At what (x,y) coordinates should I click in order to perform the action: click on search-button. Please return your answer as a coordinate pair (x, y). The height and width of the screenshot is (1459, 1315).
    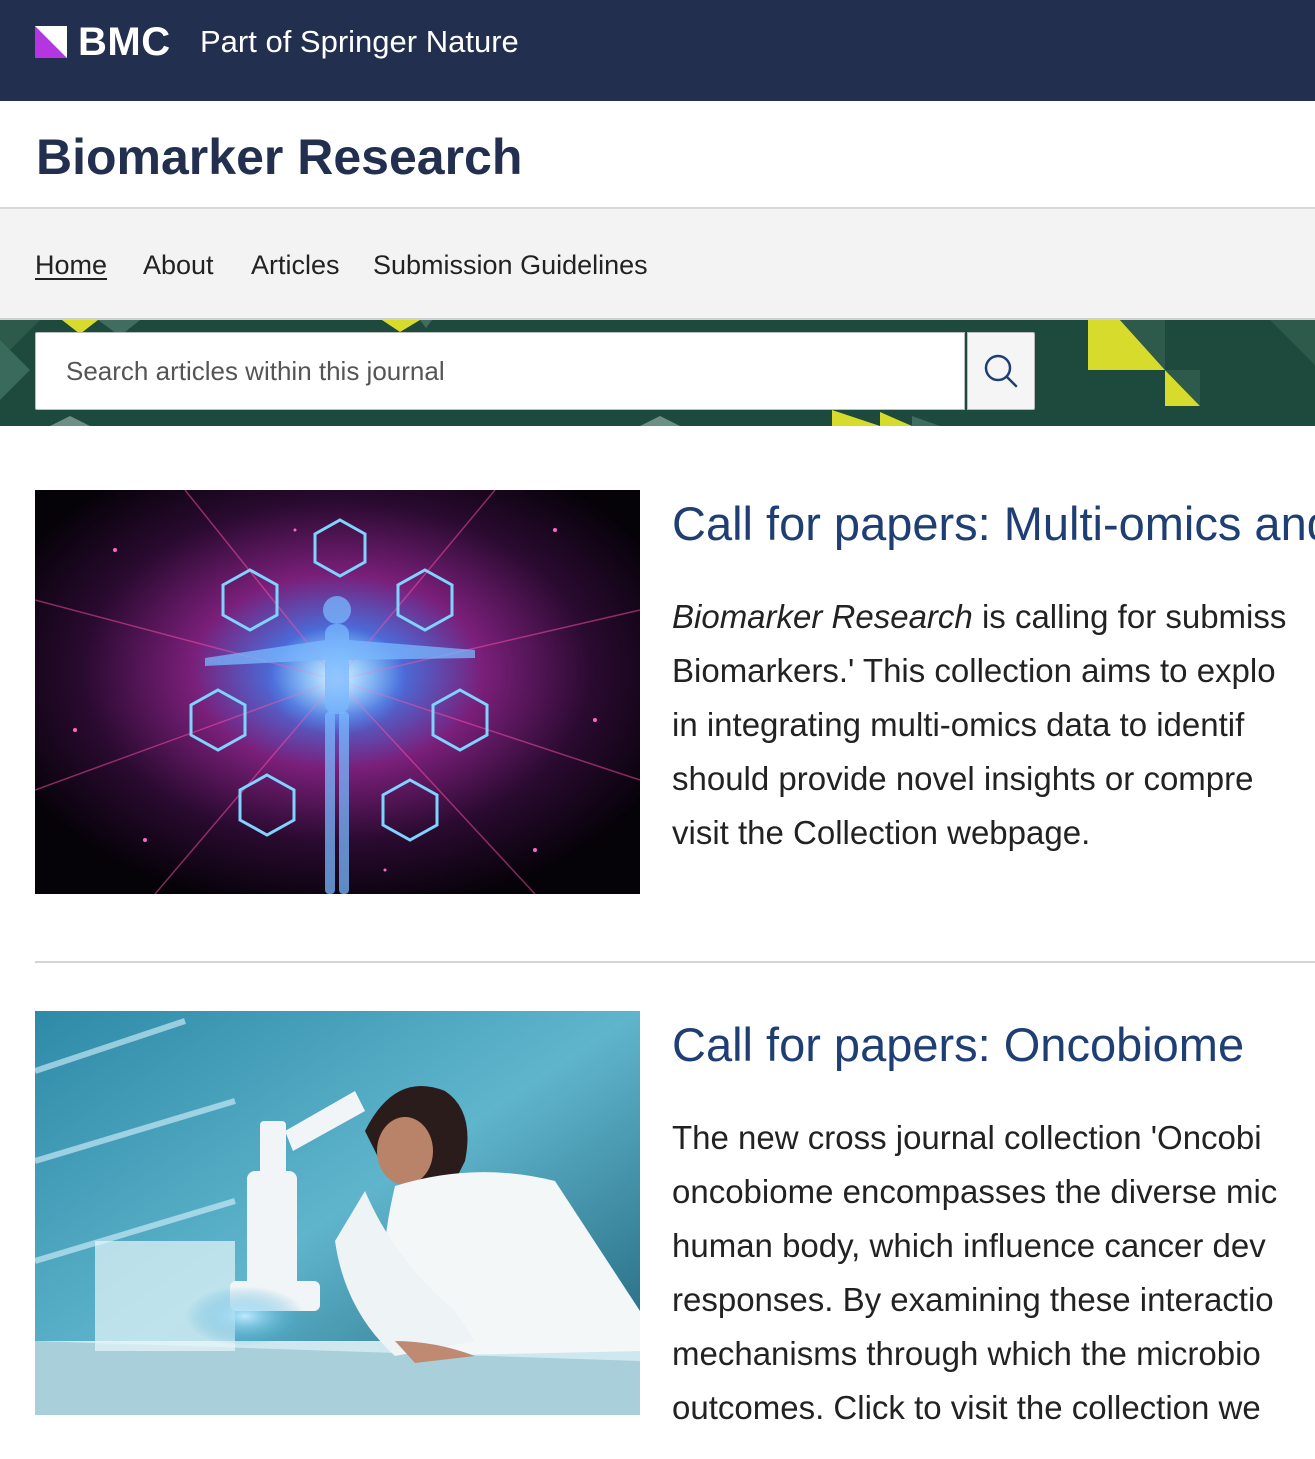
    Looking at the image, I should click on (1001, 371).